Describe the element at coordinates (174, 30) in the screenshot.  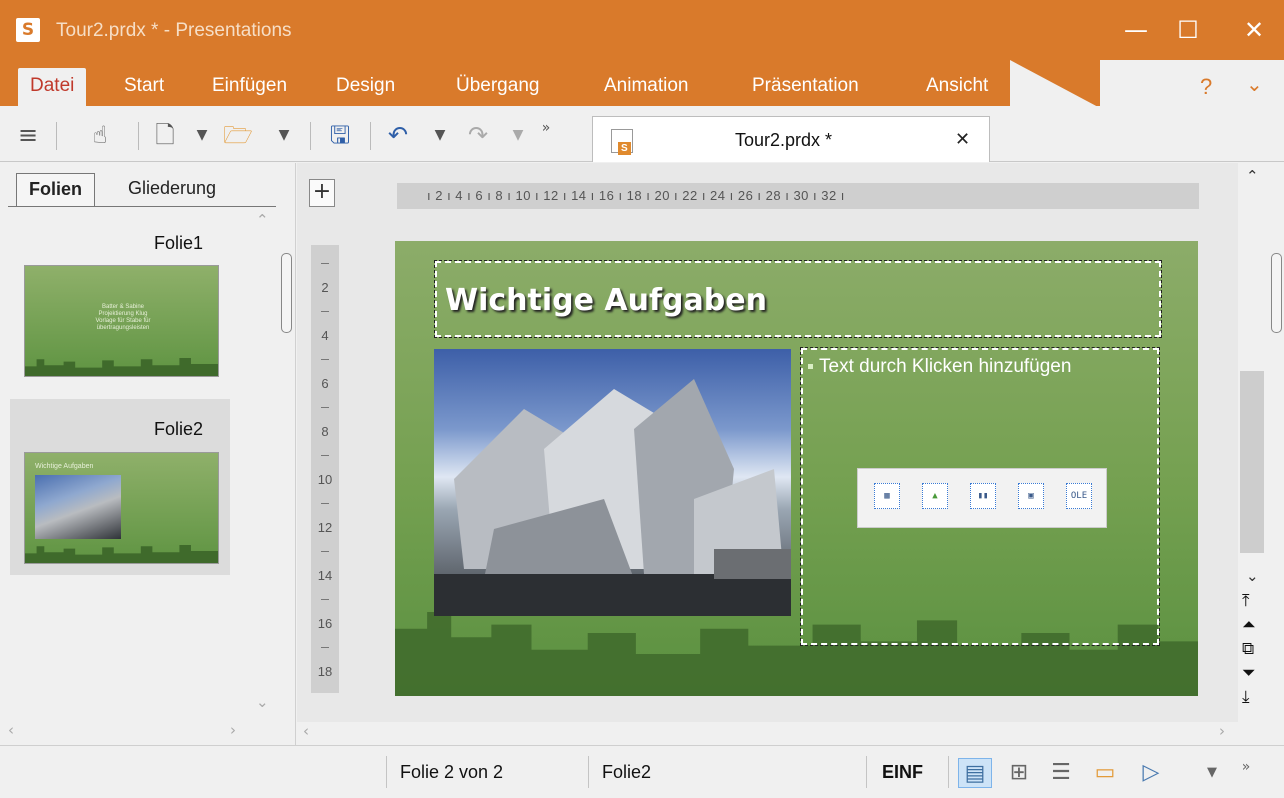
I see `window-title: Tour2.prdx * - Presentations` at that location.